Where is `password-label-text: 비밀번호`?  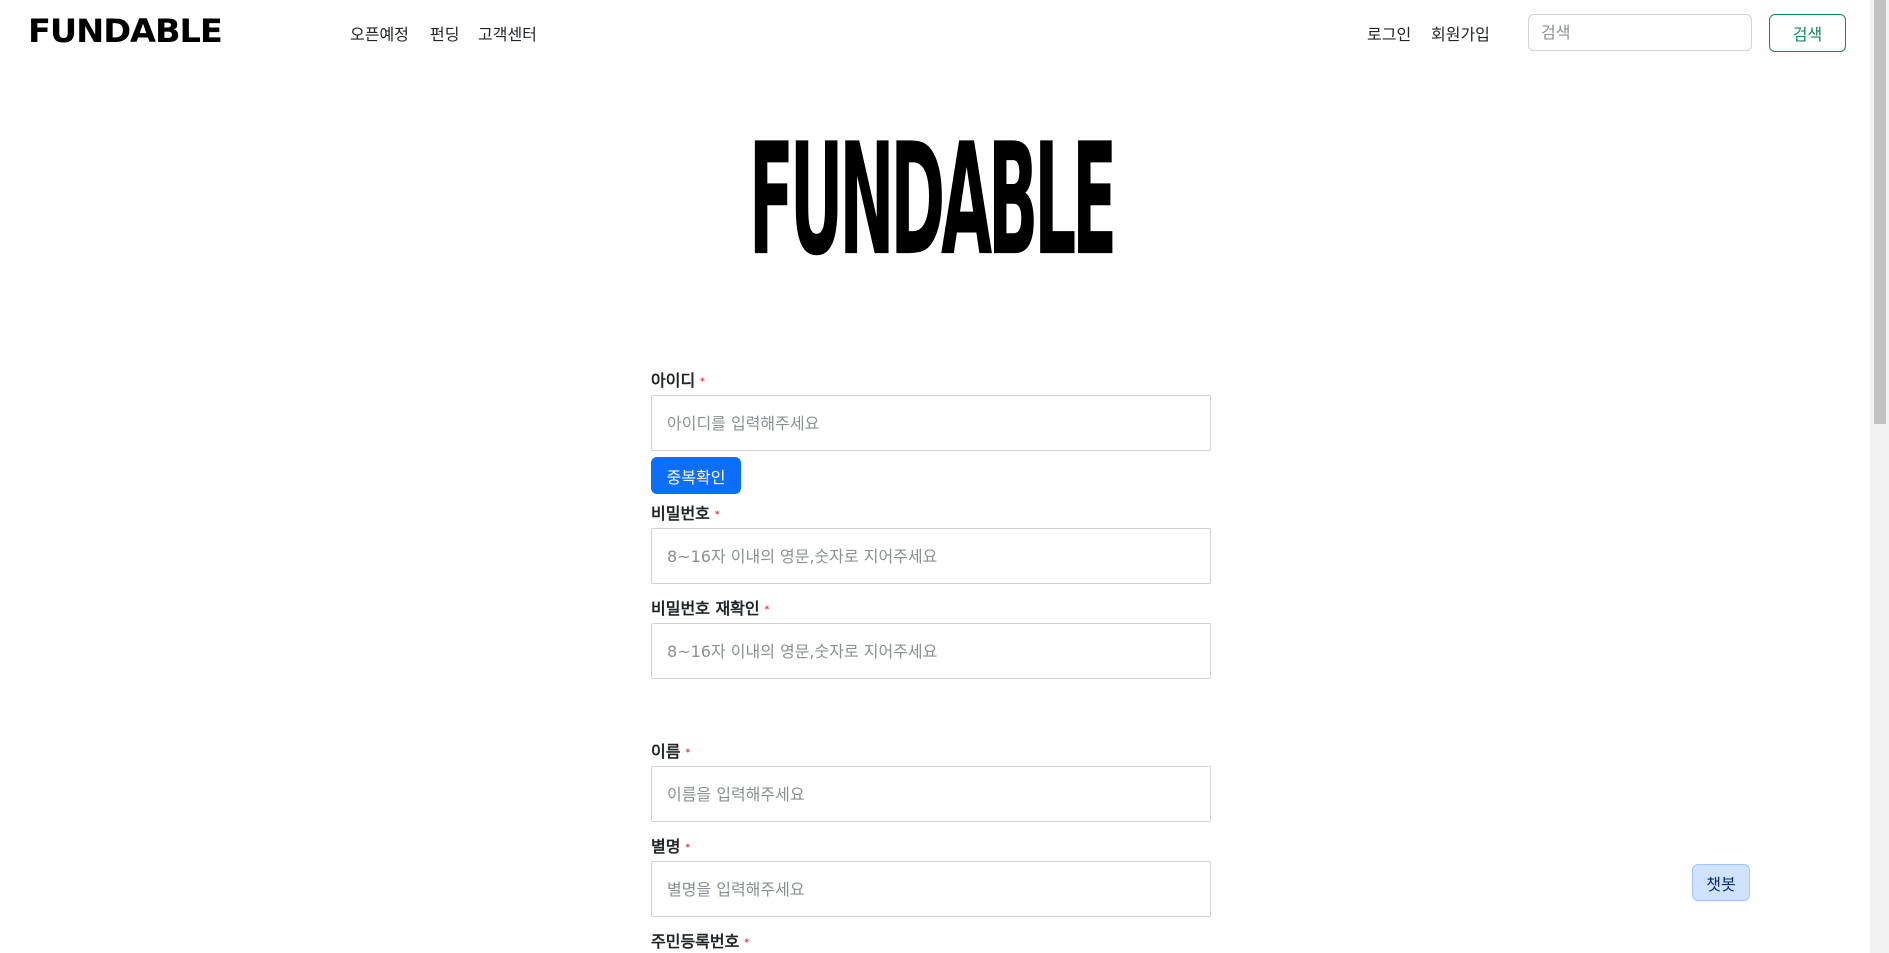 password-label-text: 비밀번호 is located at coordinates (680, 513).